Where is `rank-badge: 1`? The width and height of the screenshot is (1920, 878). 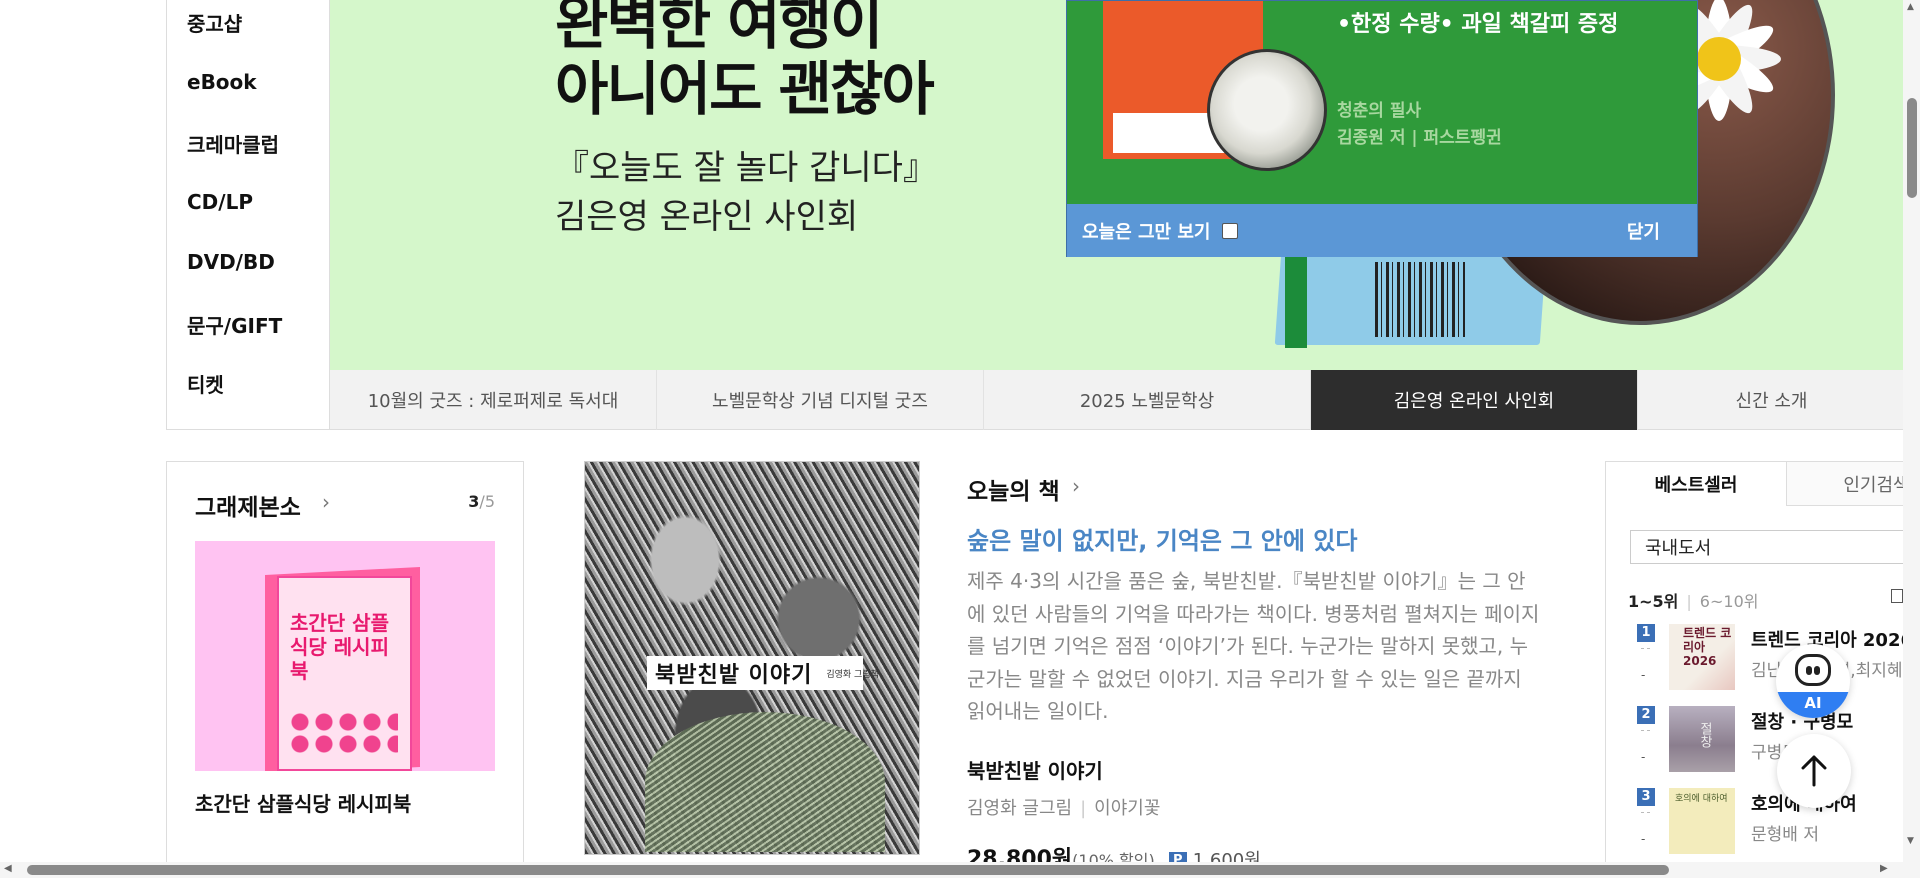 rank-badge: 1 is located at coordinates (1646, 633).